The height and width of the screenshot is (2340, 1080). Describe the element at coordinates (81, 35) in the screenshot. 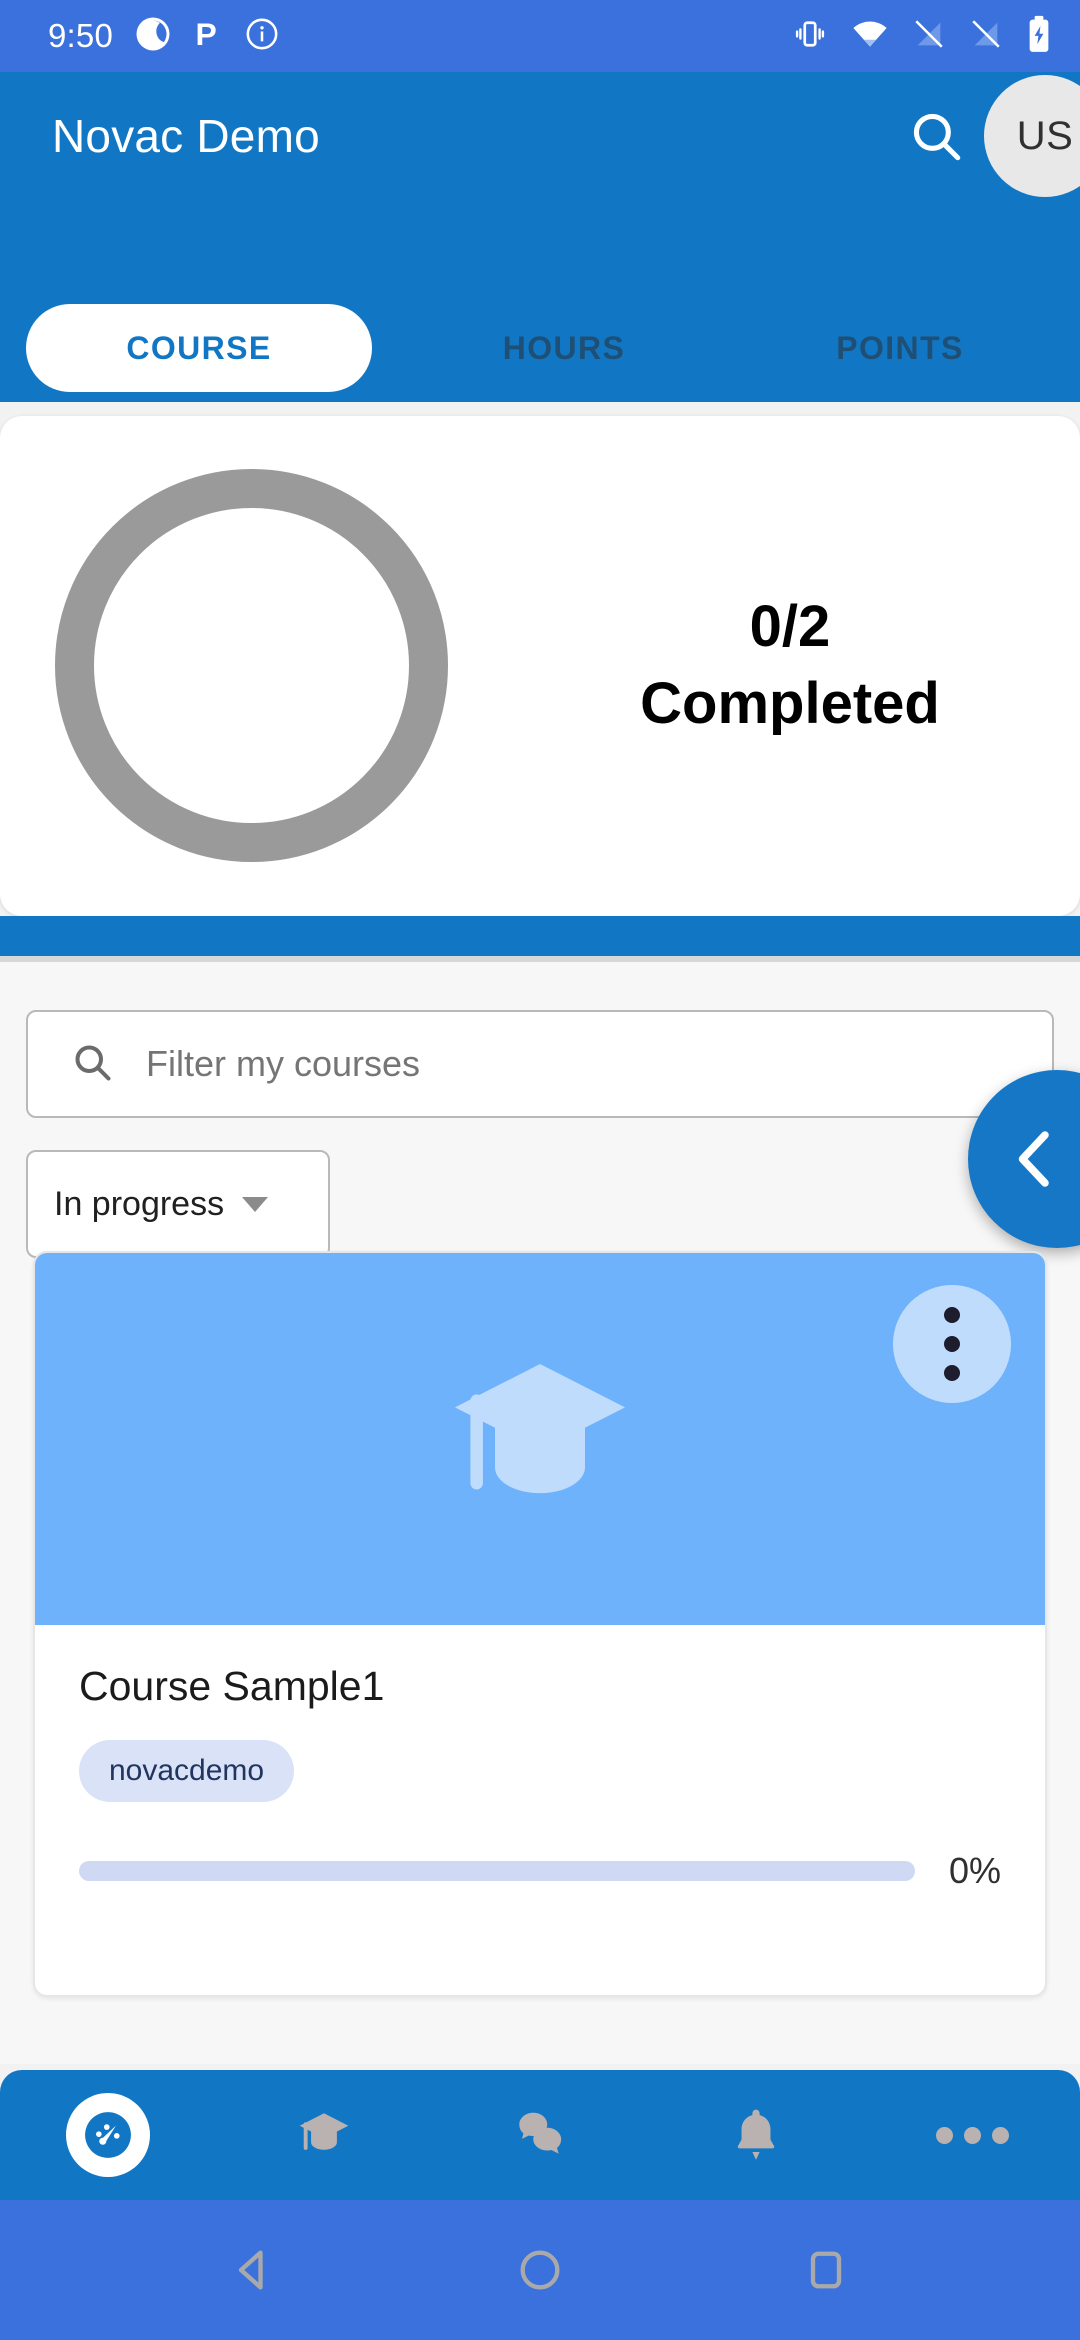

I see `status-bar-clock: 9:50` at that location.